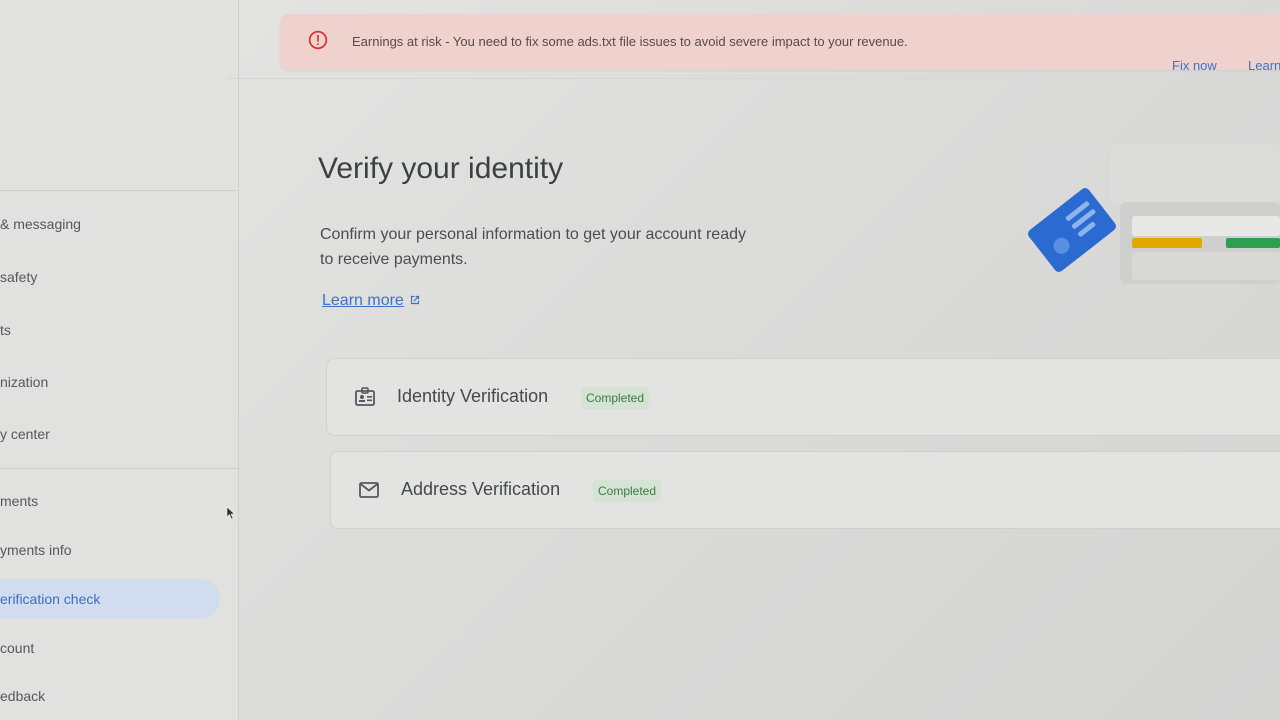  What do you see at coordinates (1194, 65) in the screenshot?
I see `fix-now-link: Fix now` at bounding box center [1194, 65].